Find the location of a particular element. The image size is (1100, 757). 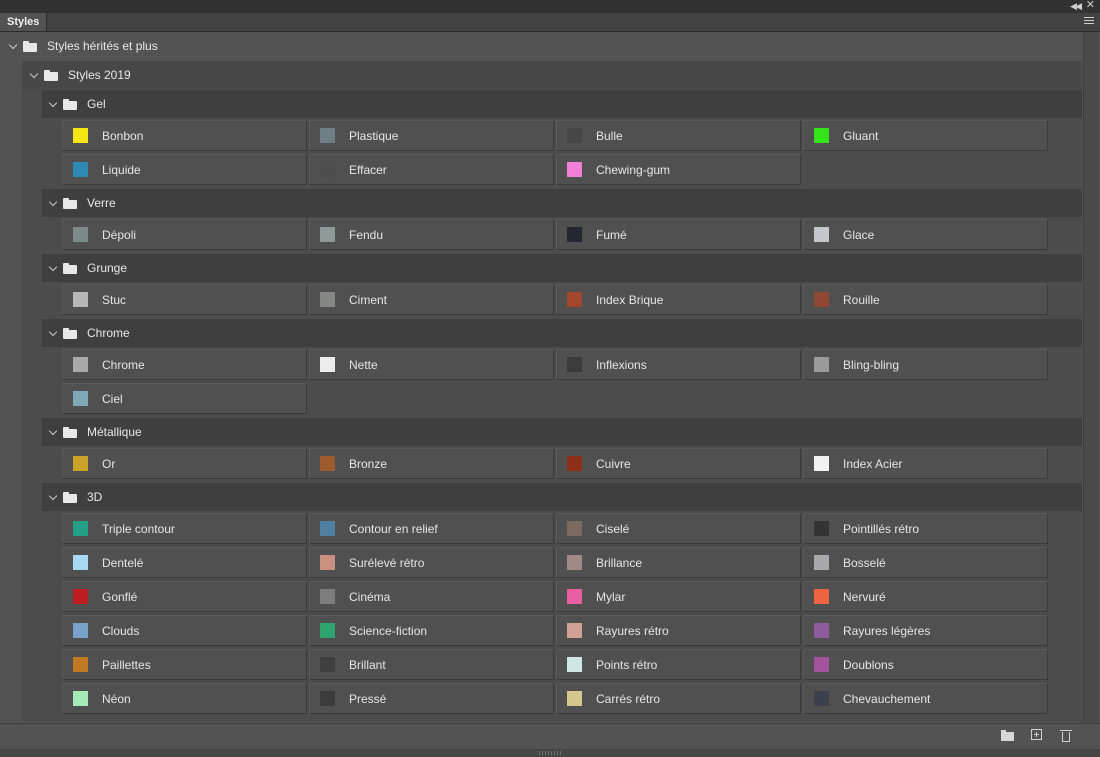

style-item-rayures-legeres: Rayures légères is located at coordinates (925, 630).